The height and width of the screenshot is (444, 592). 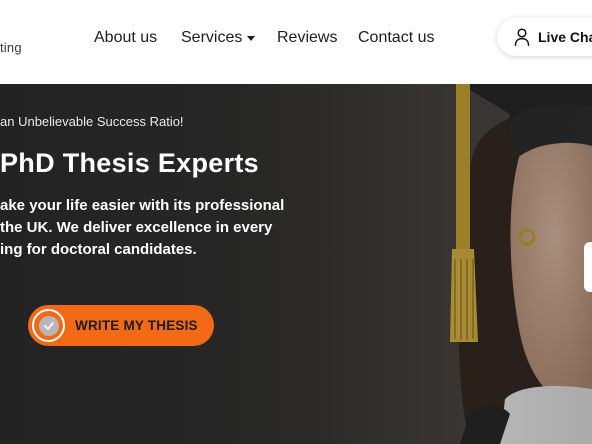 I want to click on cta-badge, so click(x=48, y=325).